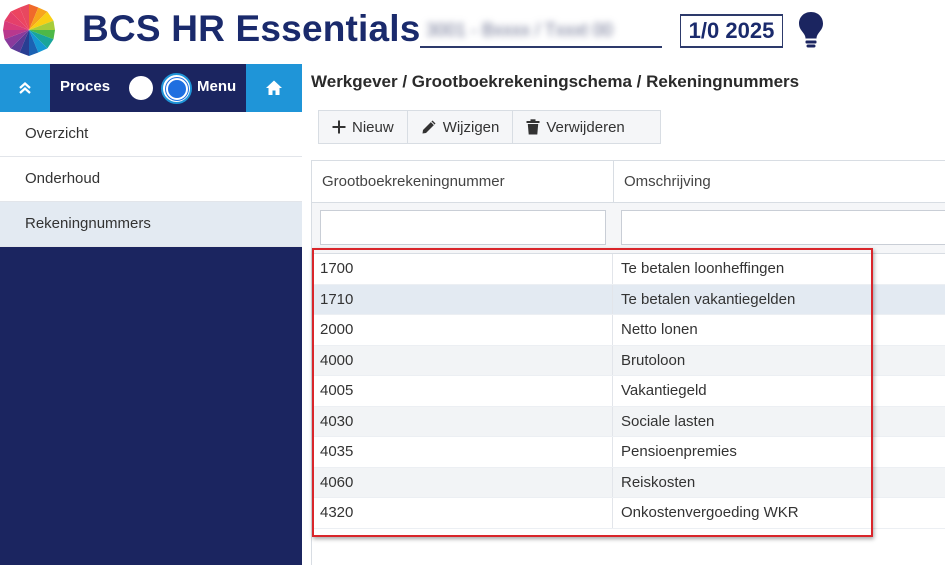 The width and height of the screenshot is (945, 565). I want to click on table-row: 4035 Pensioenpremies, so click(628, 452).